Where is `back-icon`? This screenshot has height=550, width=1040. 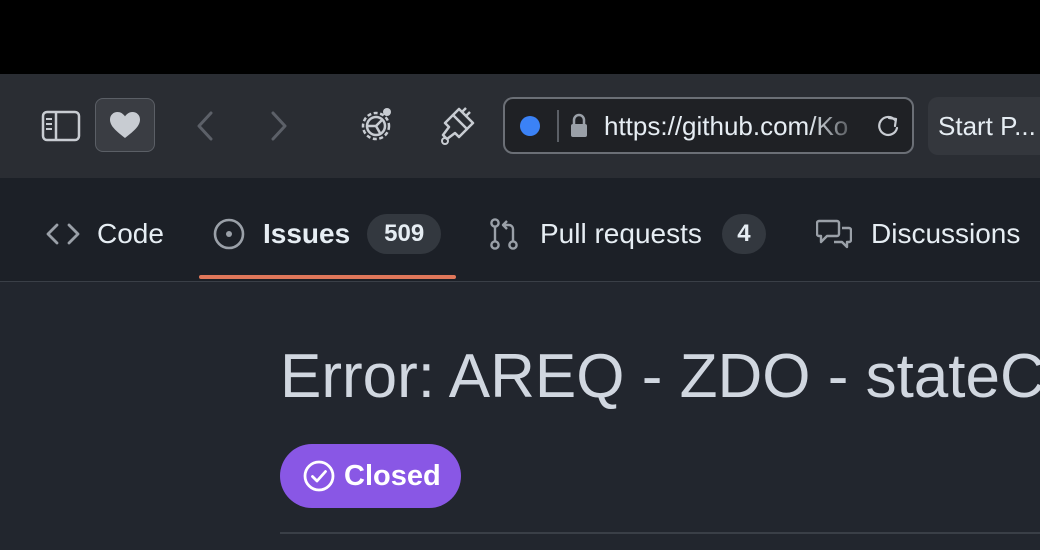
back-icon is located at coordinates (206, 126).